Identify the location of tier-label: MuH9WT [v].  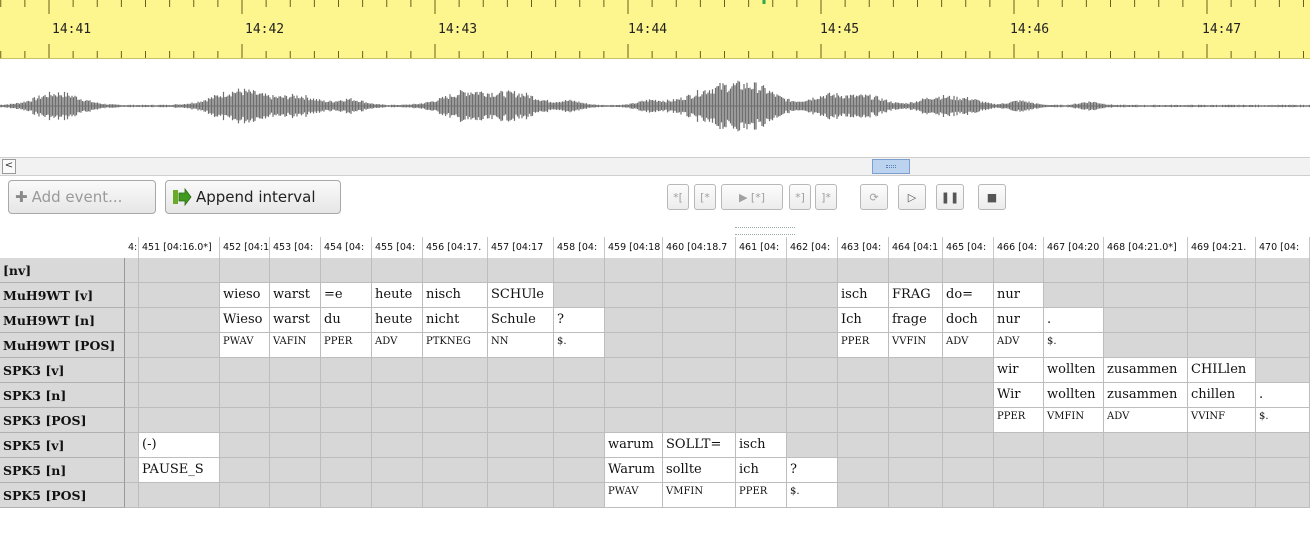
(62, 295).